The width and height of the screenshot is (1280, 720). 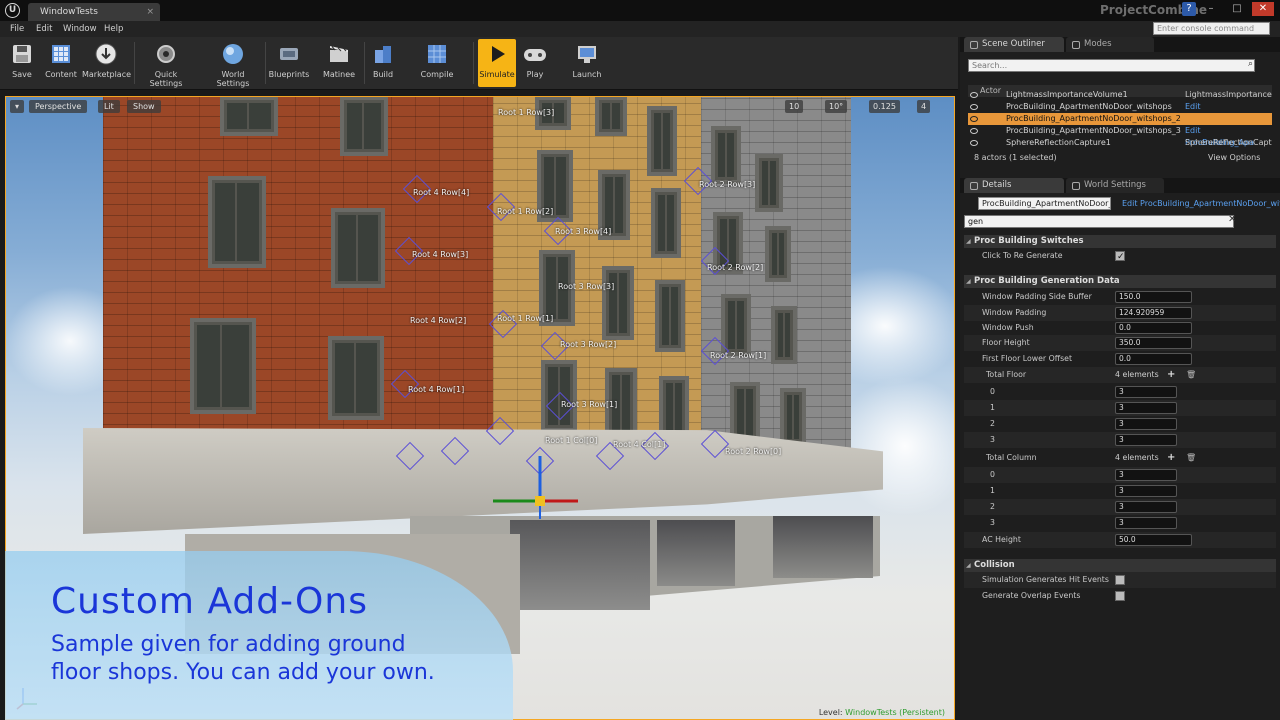 What do you see at coordinates (1120, 596) in the screenshot?
I see `overlap-checkbox` at bounding box center [1120, 596].